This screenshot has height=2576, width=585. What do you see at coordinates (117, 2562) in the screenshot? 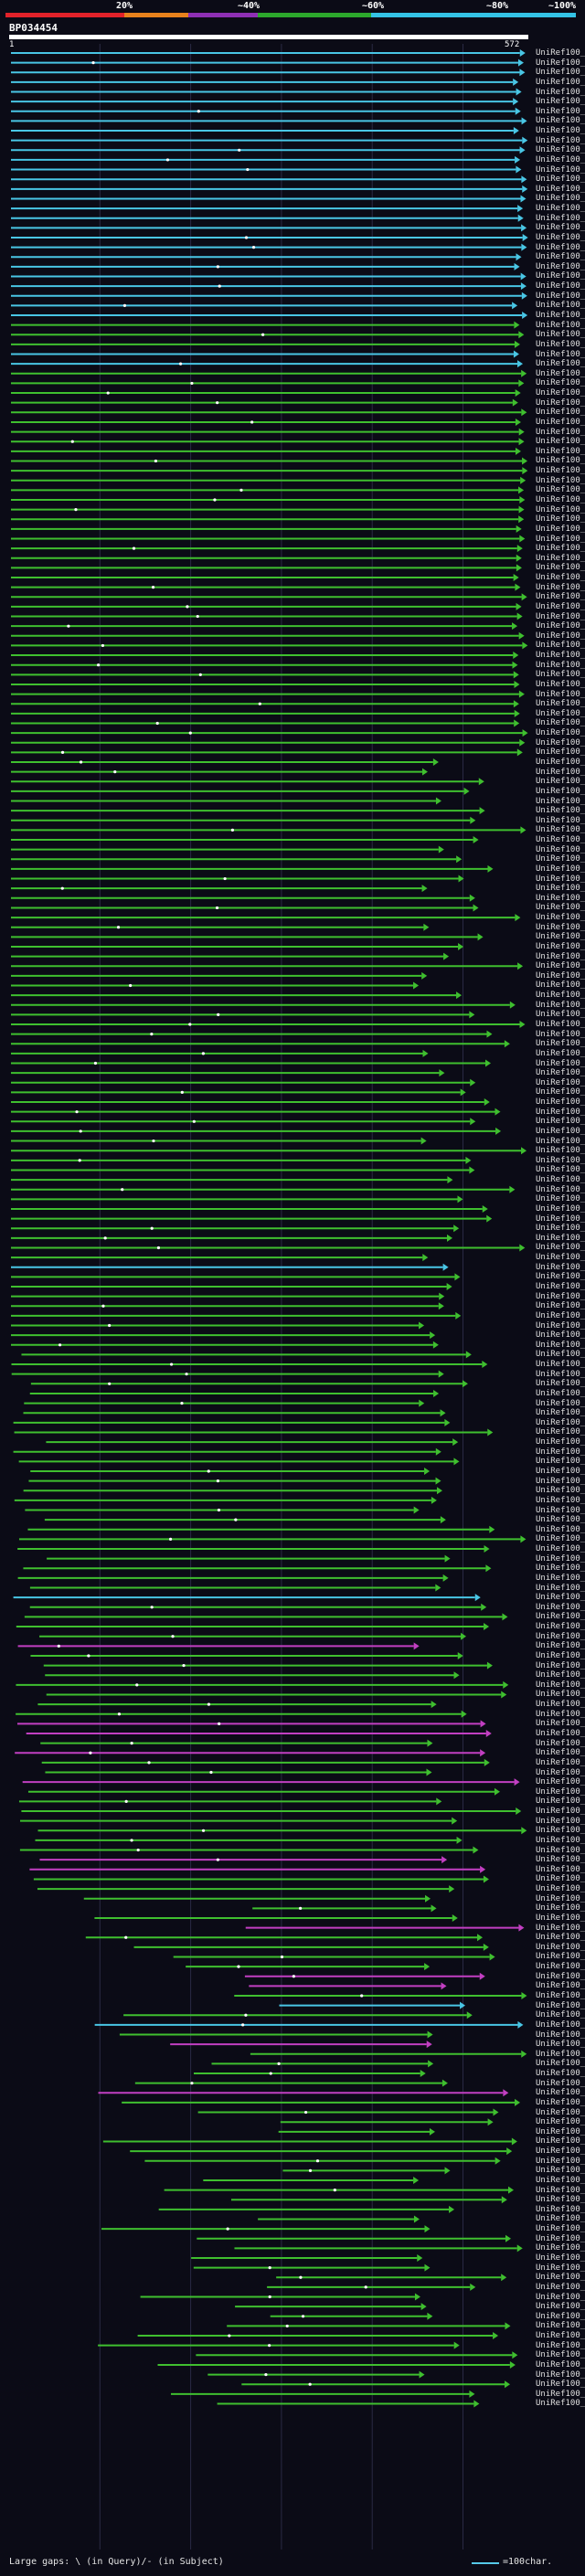
I see `gaps-legend: Large gaps: \ (in Query)/- (in Subject)` at bounding box center [117, 2562].